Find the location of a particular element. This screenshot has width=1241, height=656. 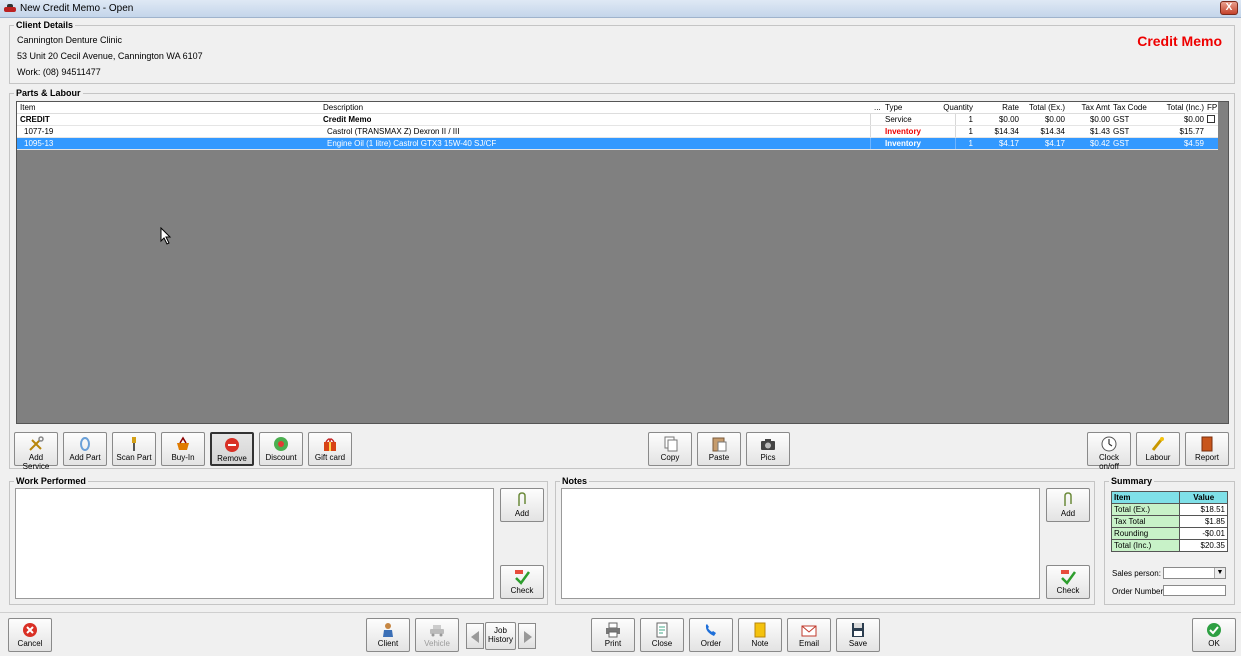

notes-textarea is located at coordinates (800, 543).